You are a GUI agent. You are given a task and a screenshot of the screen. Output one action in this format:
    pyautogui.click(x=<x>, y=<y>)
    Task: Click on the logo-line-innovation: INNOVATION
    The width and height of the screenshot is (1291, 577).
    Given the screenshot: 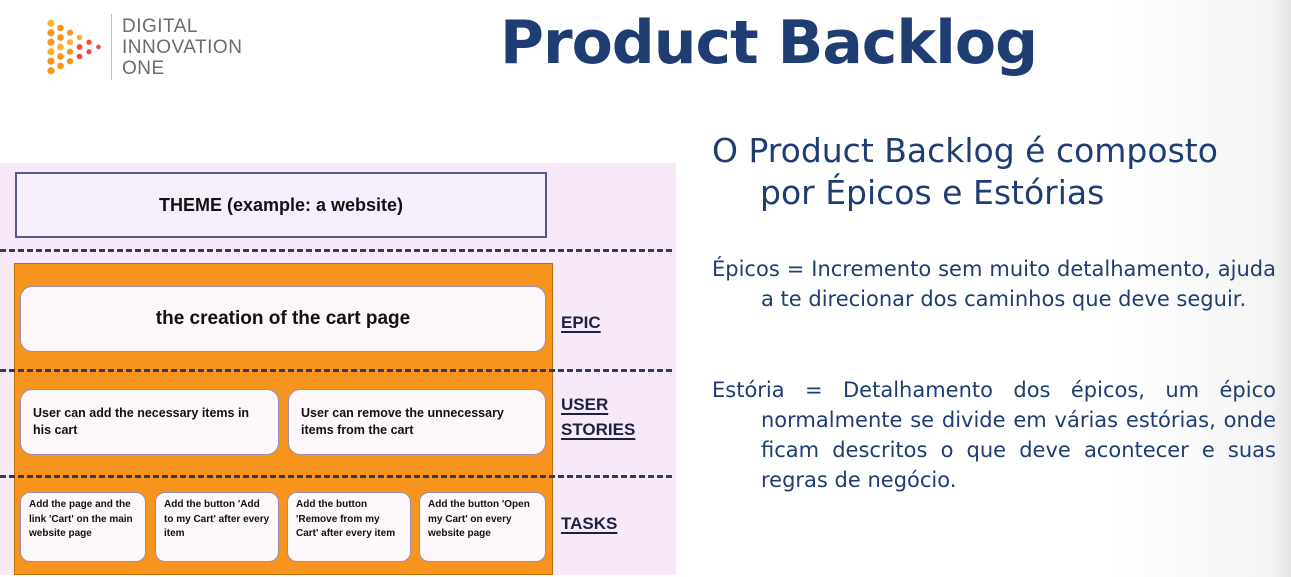 What is the action you would take?
    pyautogui.click(x=182, y=47)
    